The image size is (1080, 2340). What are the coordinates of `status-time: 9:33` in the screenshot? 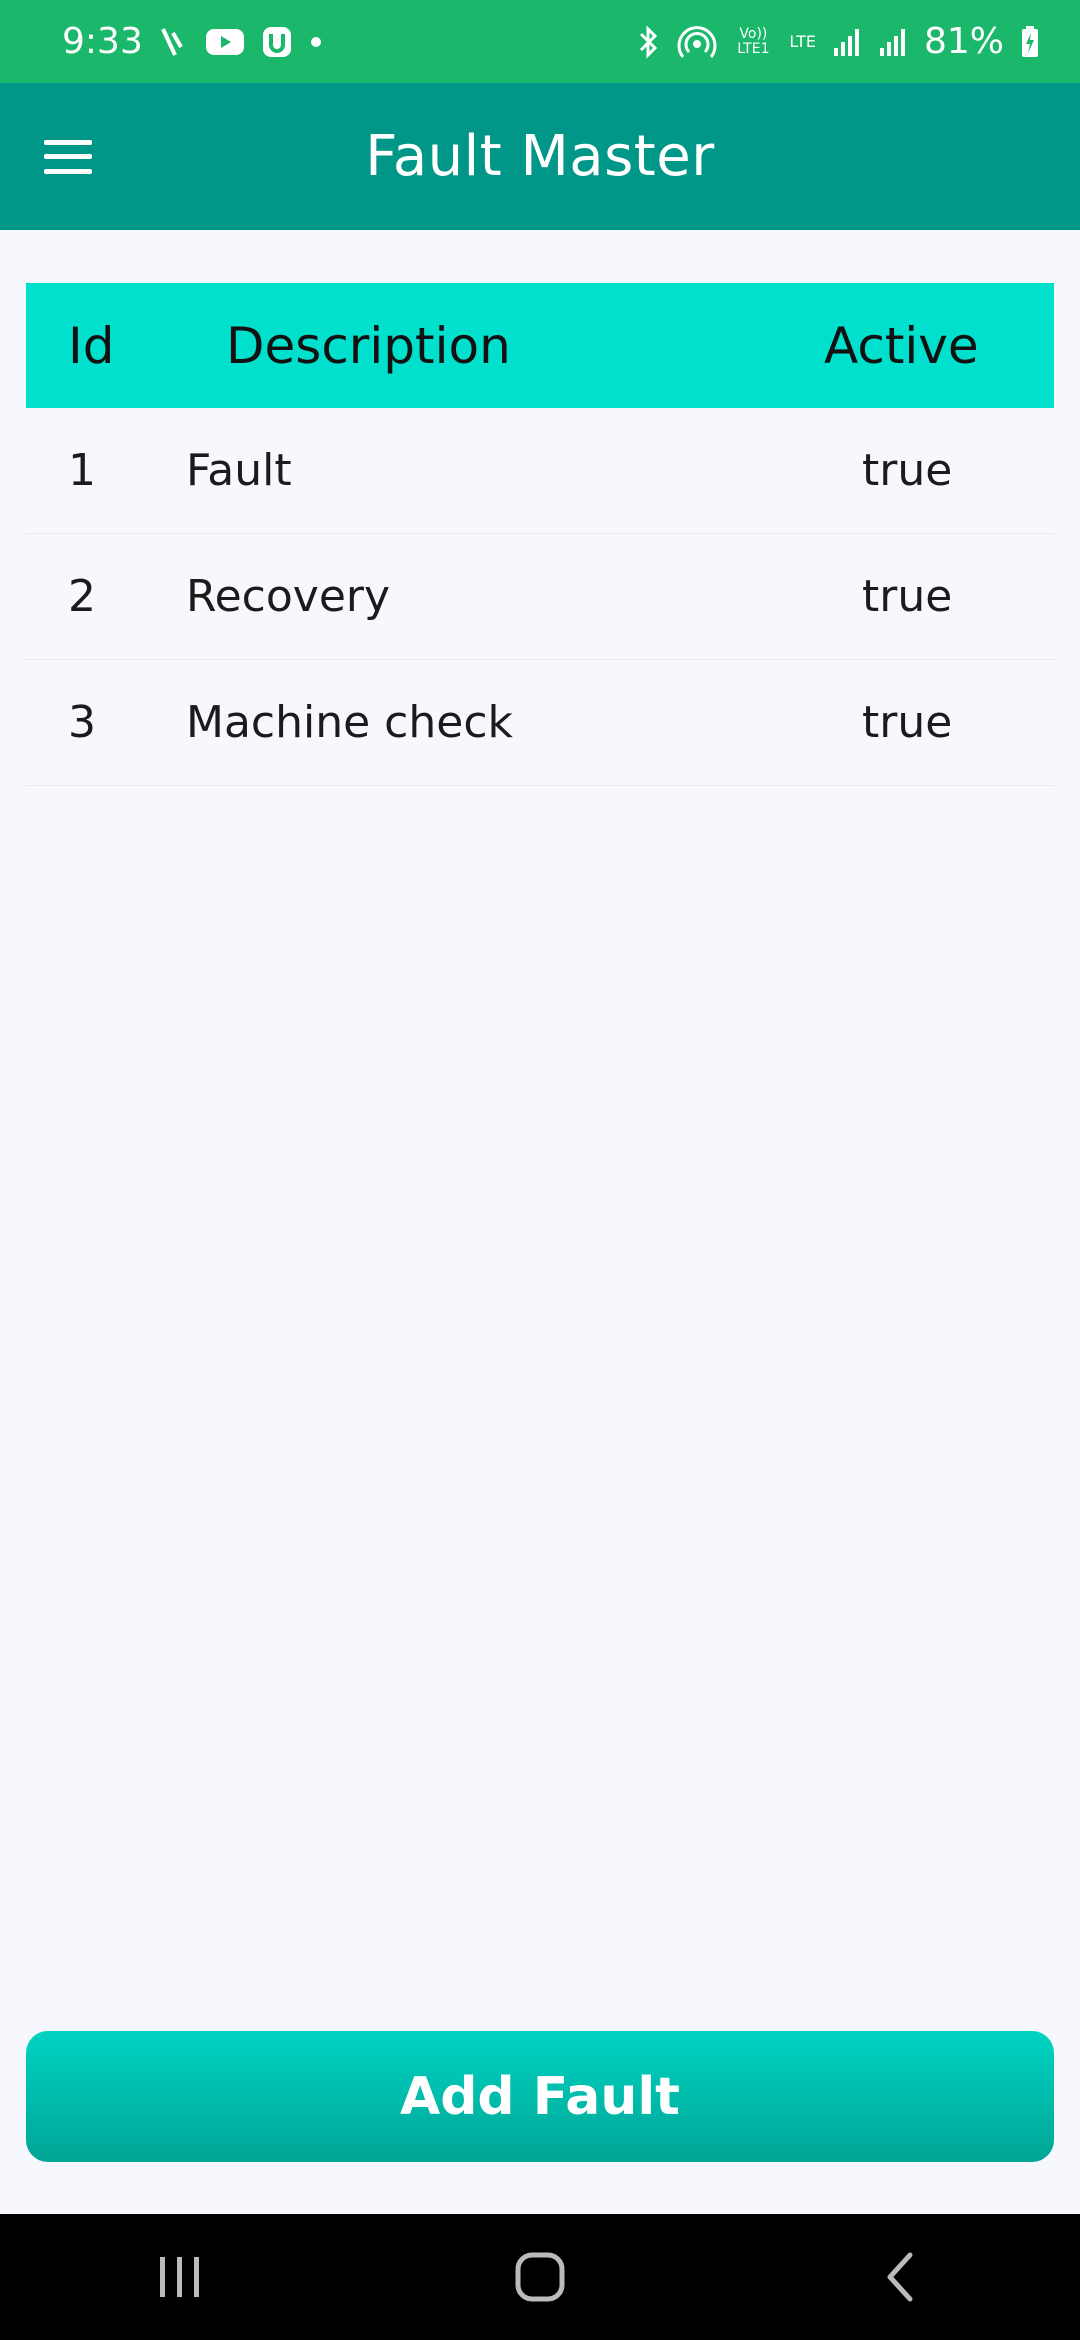 It's located at (102, 41).